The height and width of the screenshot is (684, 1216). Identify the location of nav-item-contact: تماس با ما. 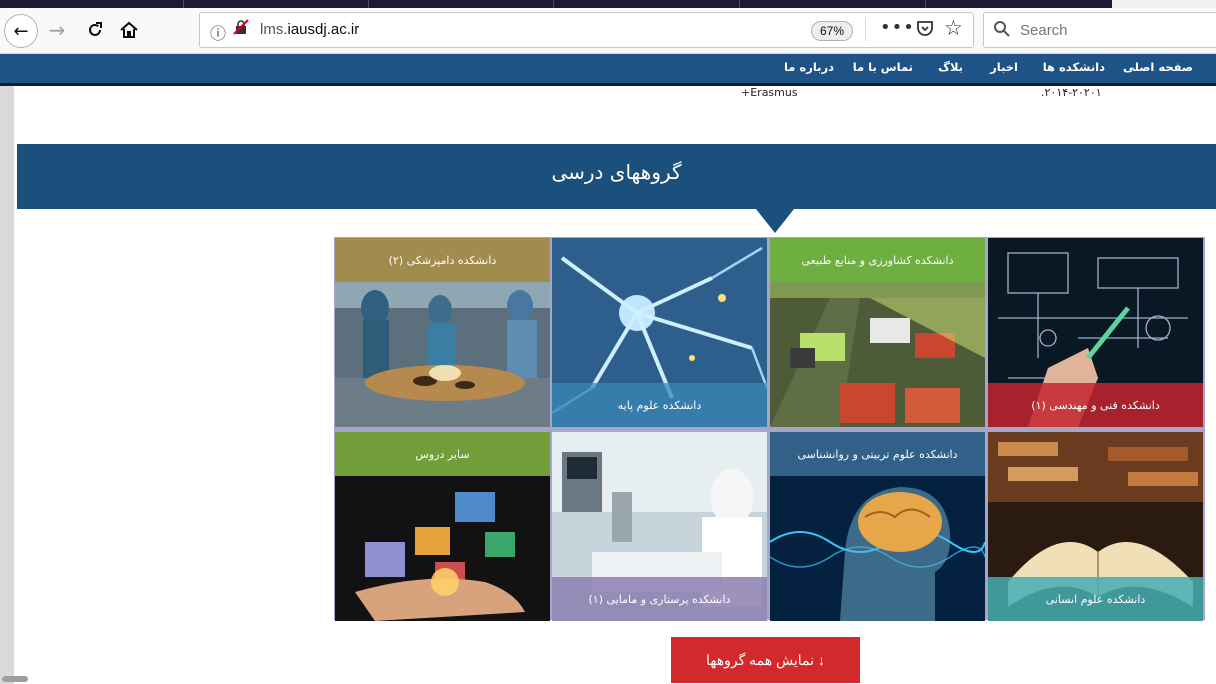
(883, 67).